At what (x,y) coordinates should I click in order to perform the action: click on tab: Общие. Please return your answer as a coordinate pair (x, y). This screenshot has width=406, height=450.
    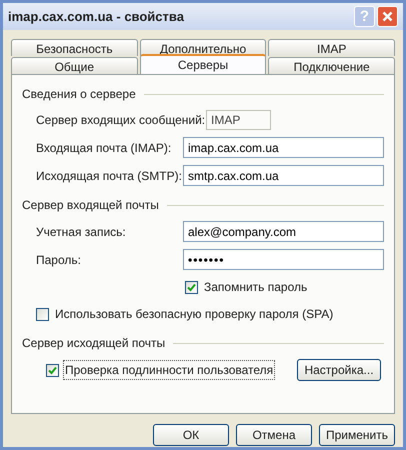
    Looking at the image, I should click on (74, 65).